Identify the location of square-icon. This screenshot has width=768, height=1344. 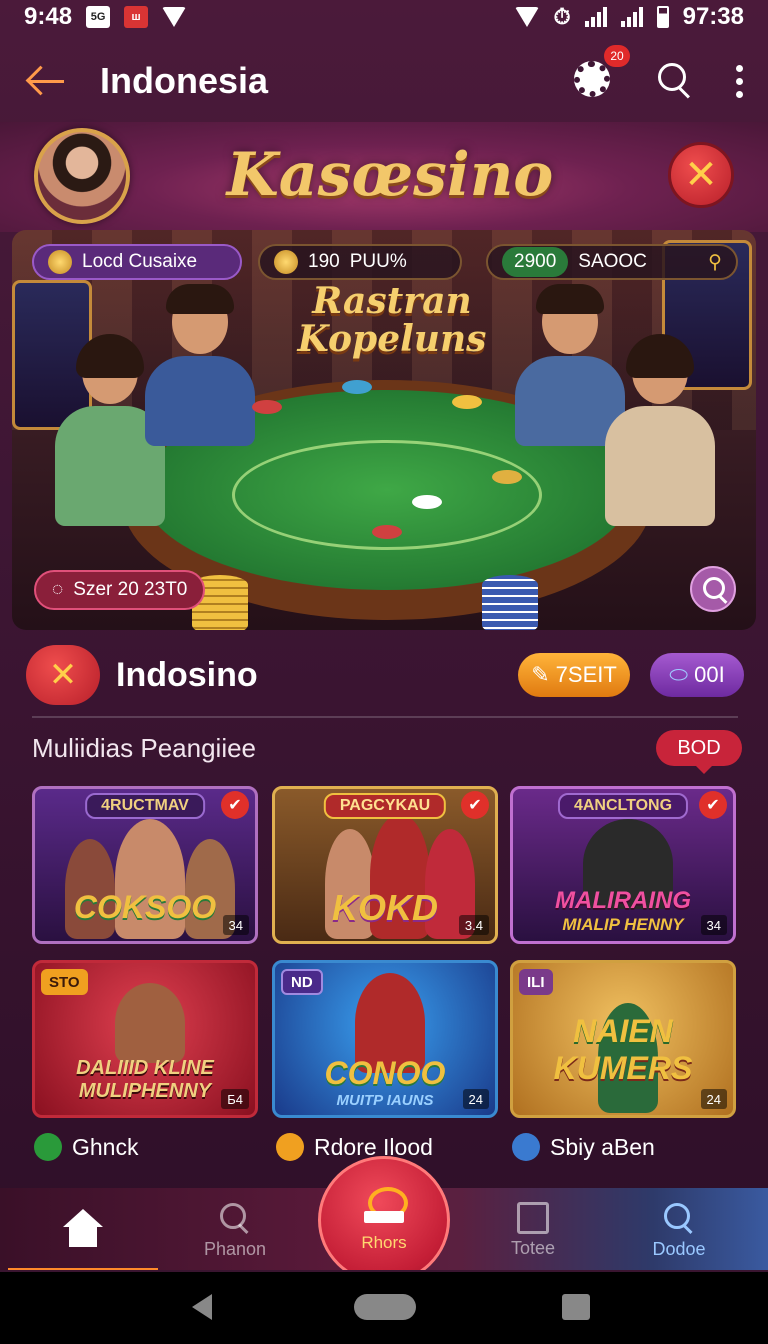
(533, 1217).